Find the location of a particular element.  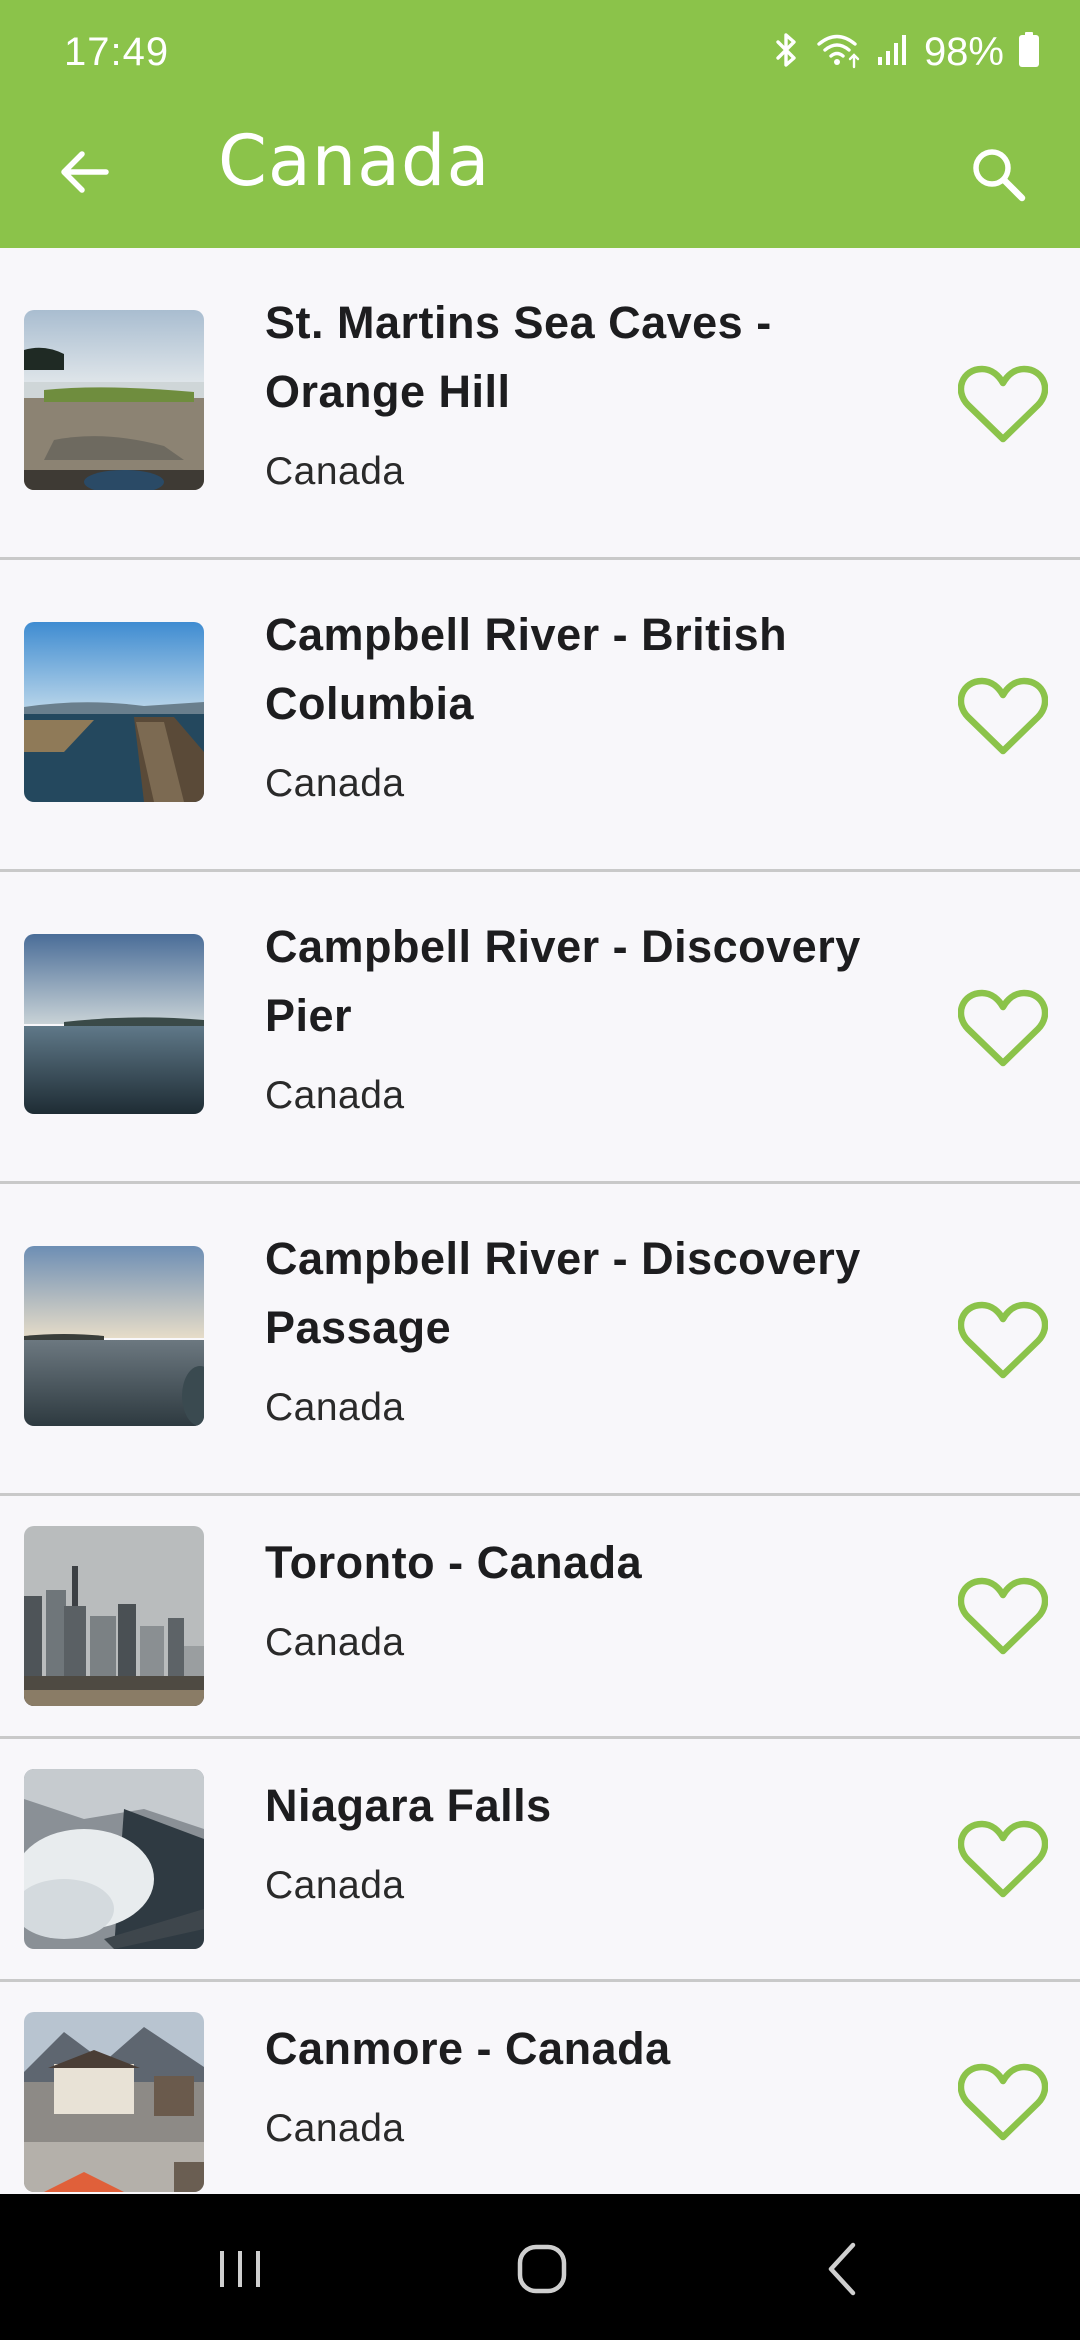

webcam-name: Niagara Falls is located at coordinates (408, 1805).